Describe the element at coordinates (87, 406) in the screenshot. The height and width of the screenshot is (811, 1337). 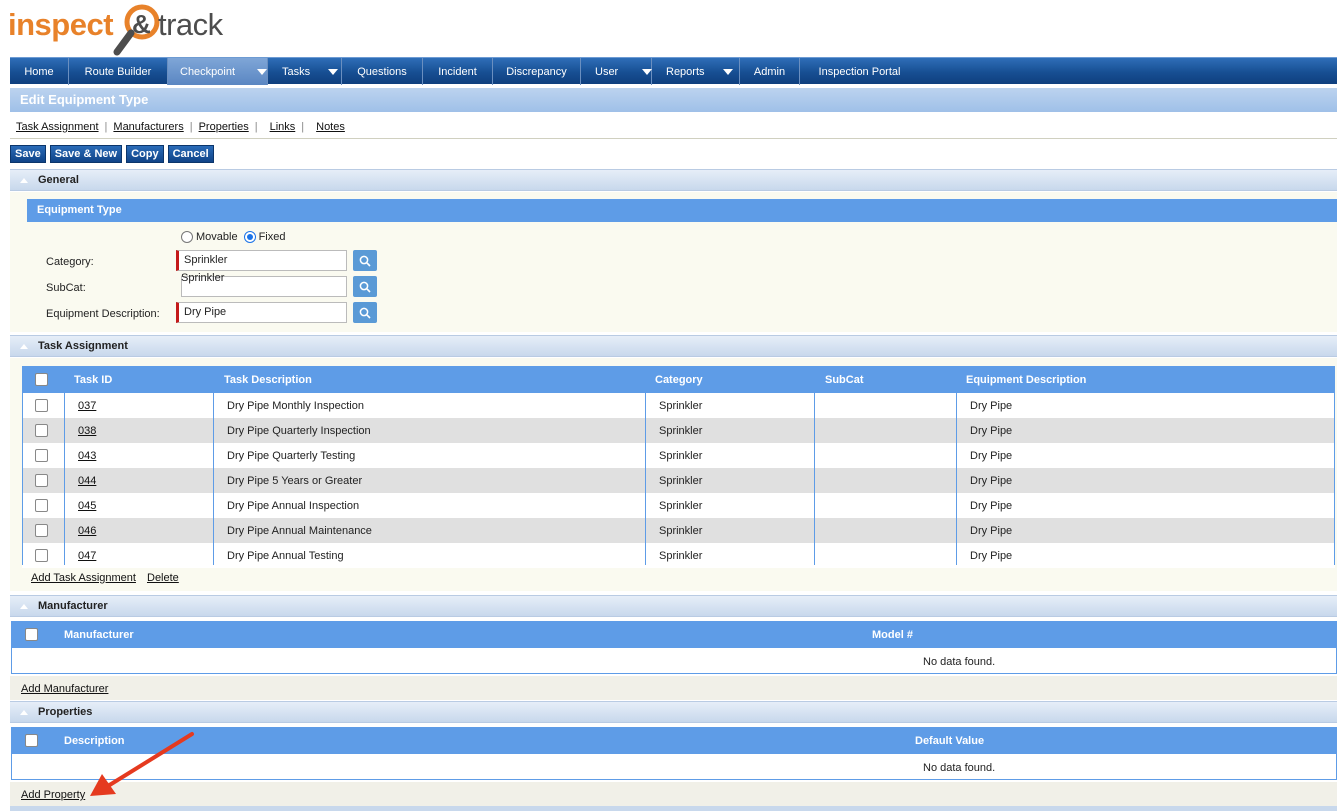
I see `task-id-link: 037` at that location.